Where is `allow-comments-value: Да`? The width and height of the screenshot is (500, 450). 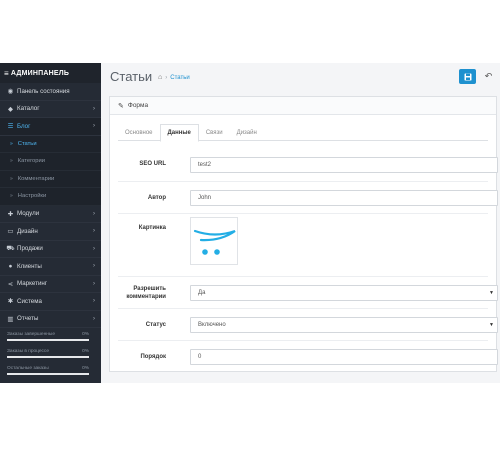
allow-comments-value: Да is located at coordinates (202, 293).